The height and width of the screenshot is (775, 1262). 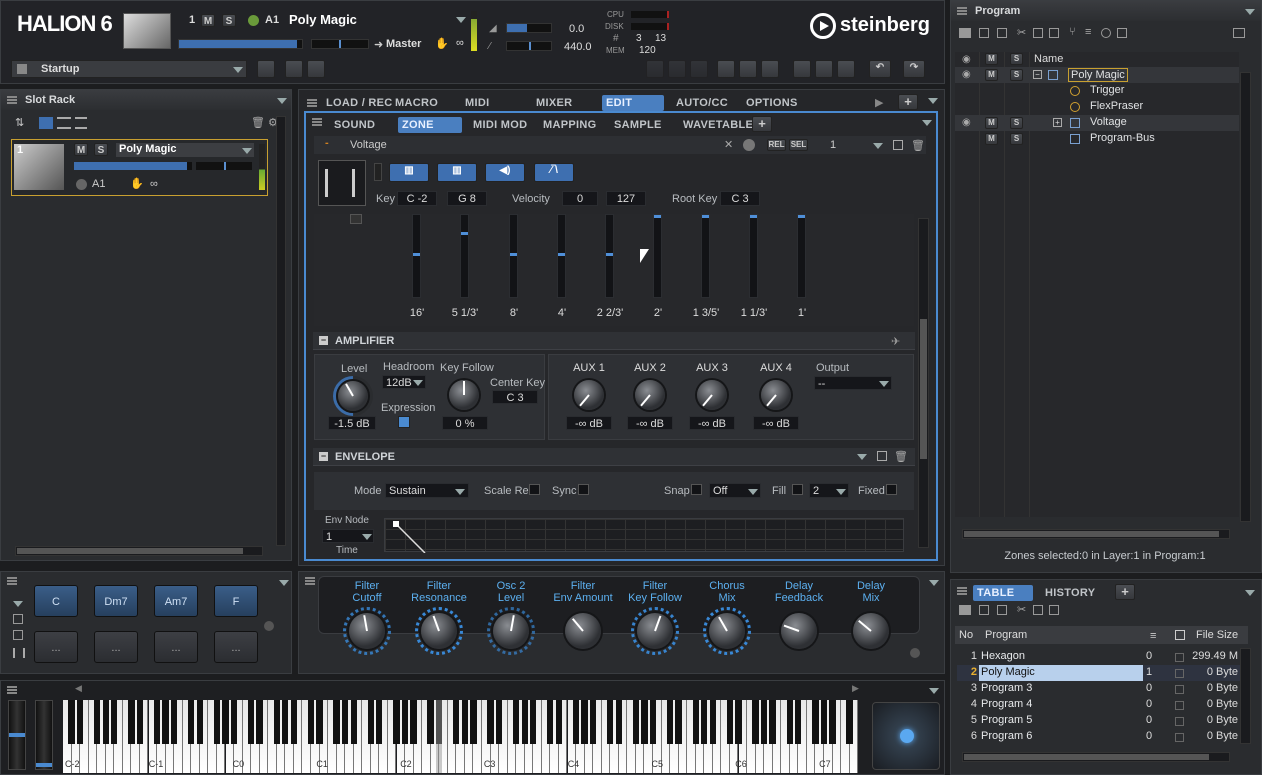 I want to click on row-program-name: Program 4, so click(x=1061, y=705).